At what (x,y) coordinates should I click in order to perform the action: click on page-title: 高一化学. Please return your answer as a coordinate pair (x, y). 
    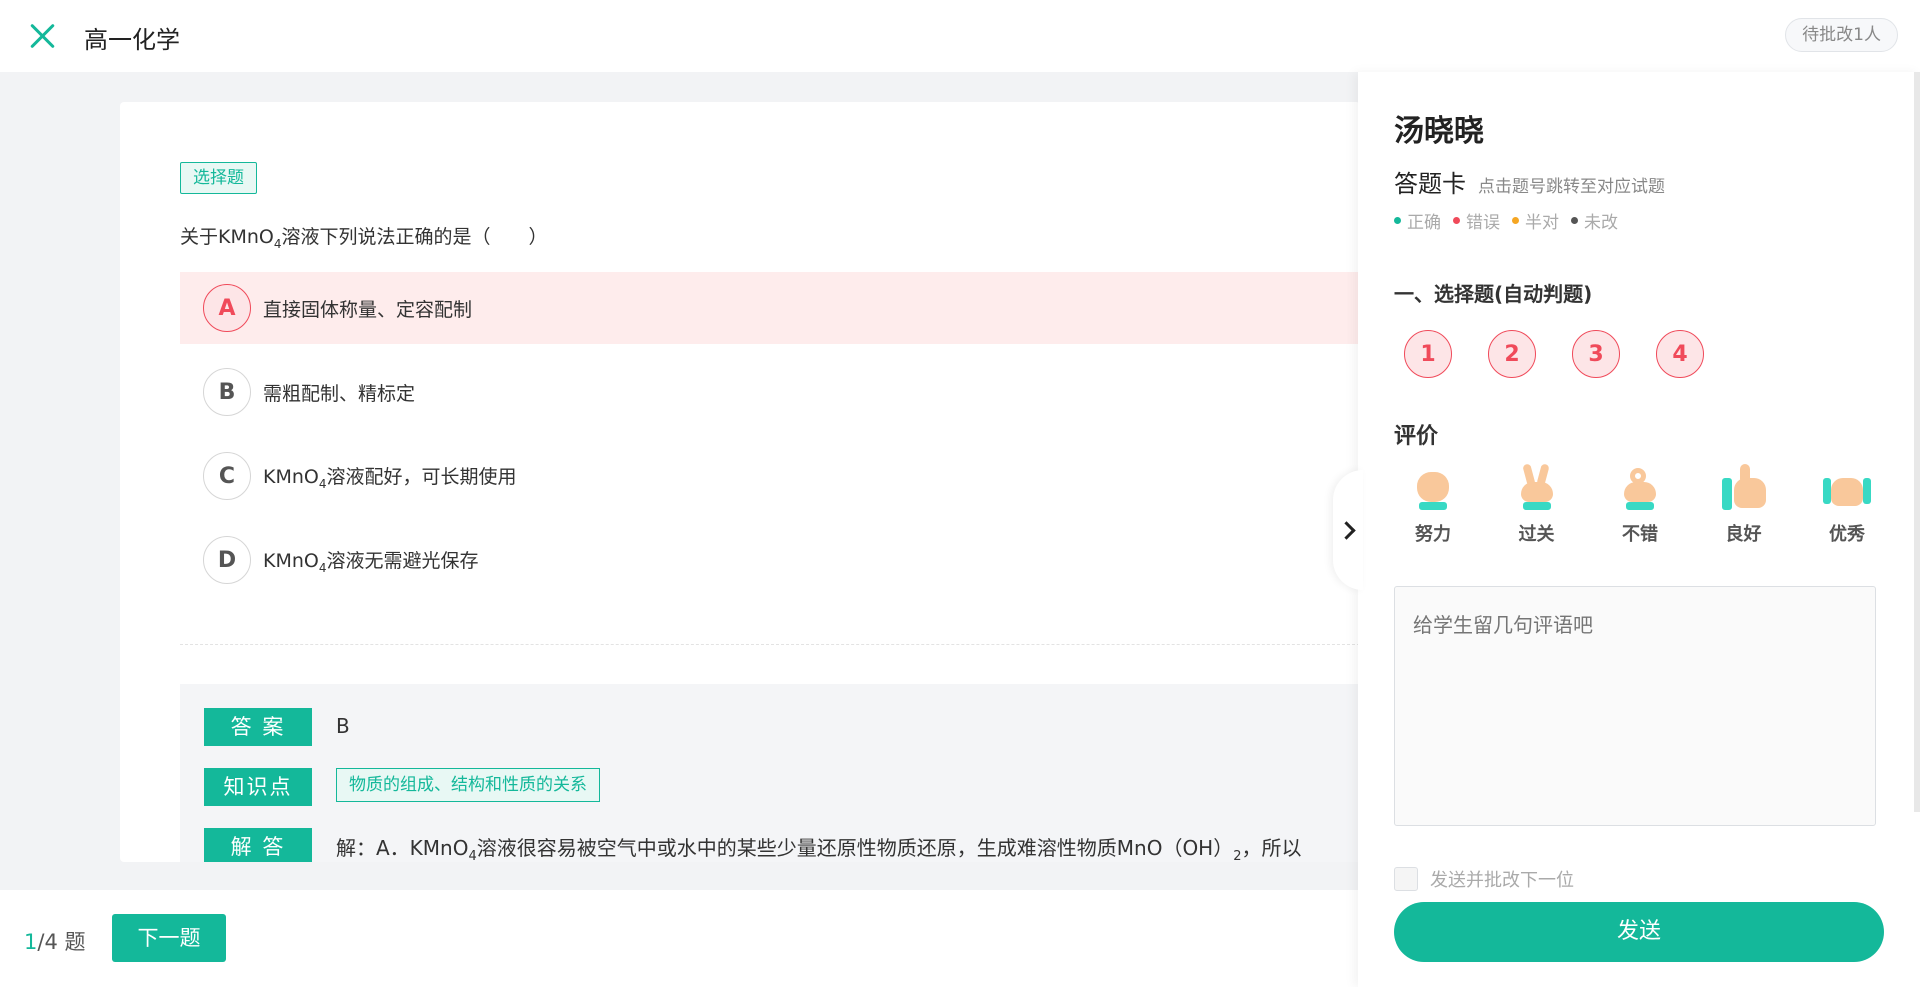
    Looking at the image, I should click on (132, 40).